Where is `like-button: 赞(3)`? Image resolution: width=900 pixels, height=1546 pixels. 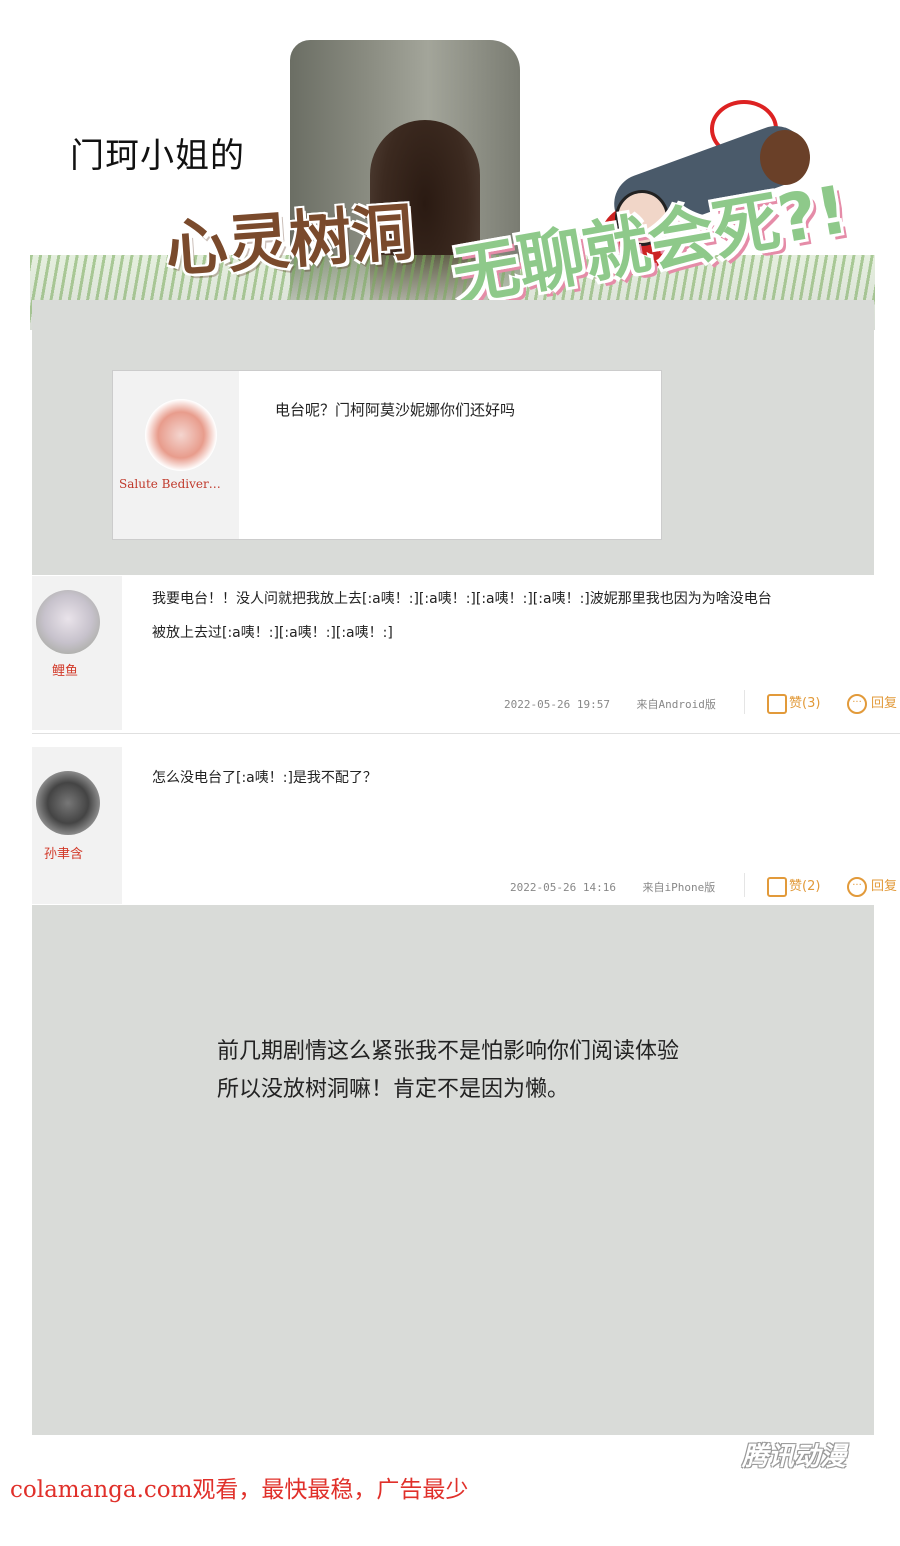
like-button: 赞(3) is located at coordinates (793, 703).